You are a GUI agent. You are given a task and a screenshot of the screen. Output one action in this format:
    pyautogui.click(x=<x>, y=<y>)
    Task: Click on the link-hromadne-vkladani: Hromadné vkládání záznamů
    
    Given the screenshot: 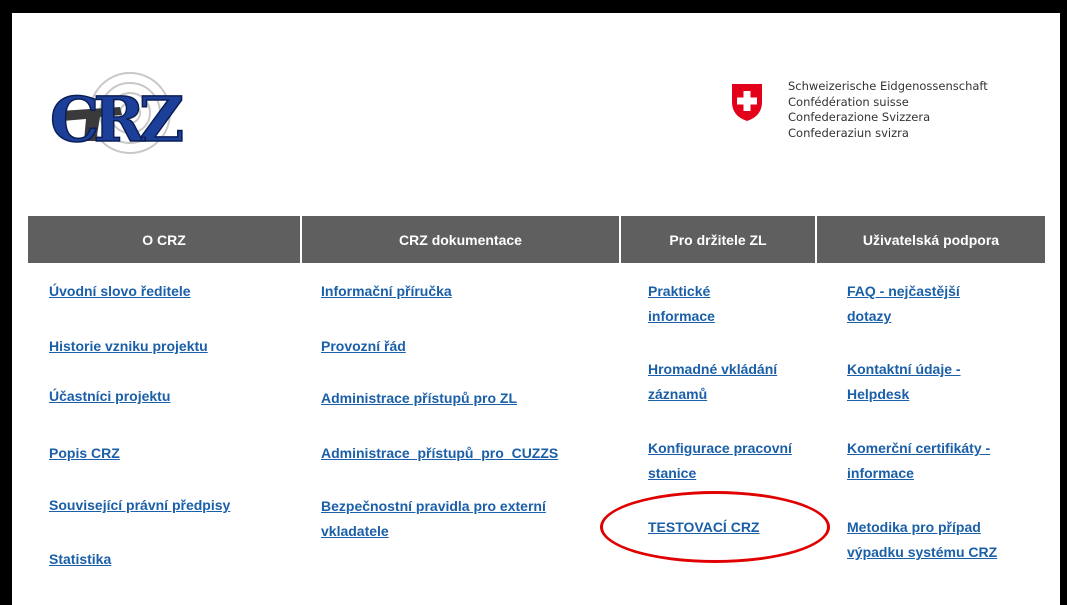 What is the action you would take?
    pyautogui.click(x=733, y=382)
    